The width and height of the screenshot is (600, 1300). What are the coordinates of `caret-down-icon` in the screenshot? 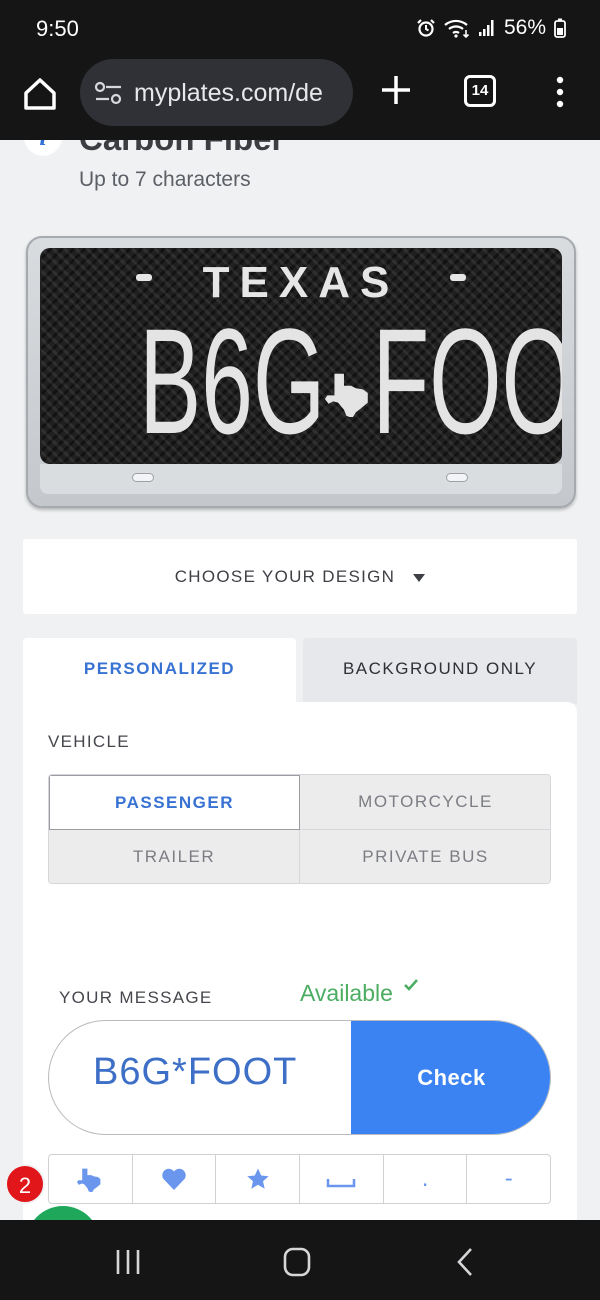 It's located at (419, 577).